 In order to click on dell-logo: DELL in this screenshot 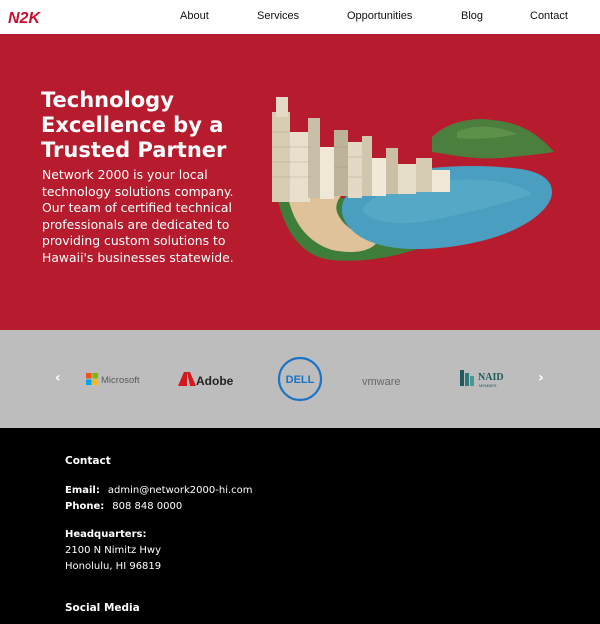, I will do `click(300, 381)`.